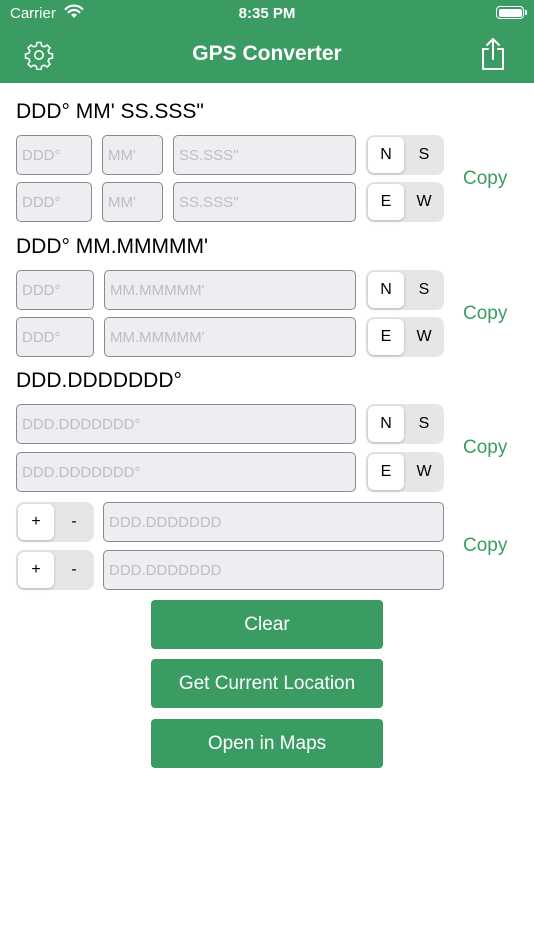 Image resolution: width=534 pixels, height=950 pixels. I want to click on status-bar: Carrier 8:35 PM, so click(267, 14).